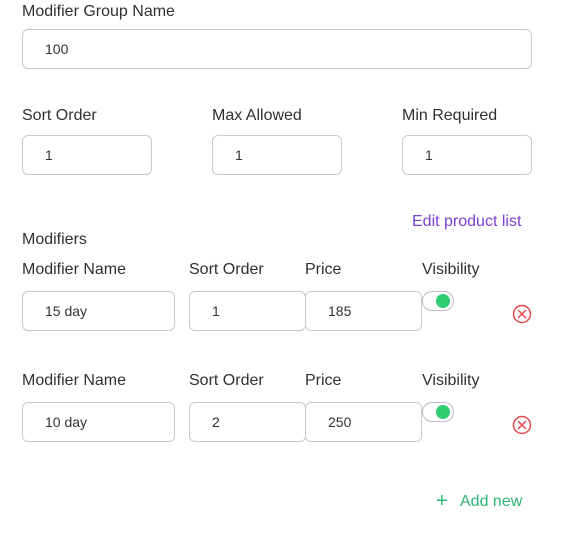  What do you see at coordinates (257, 115) in the screenshot?
I see `max-allowed-label: Max Allowed` at bounding box center [257, 115].